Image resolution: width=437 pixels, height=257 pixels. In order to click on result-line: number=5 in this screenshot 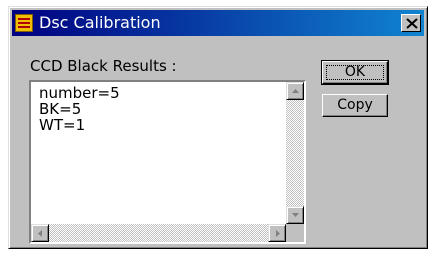, I will do `click(79, 93)`.